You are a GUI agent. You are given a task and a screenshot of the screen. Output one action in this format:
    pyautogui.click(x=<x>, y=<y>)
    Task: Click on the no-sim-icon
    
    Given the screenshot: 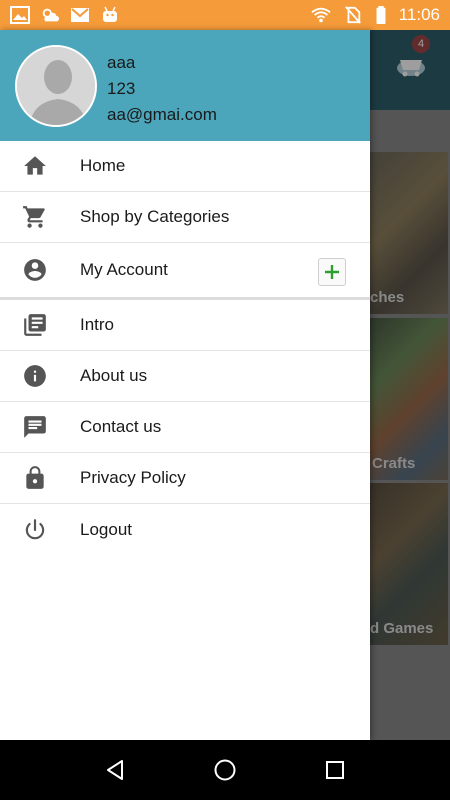 What is the action you would take?
    pyautogui.click(x=352, y=15)
    